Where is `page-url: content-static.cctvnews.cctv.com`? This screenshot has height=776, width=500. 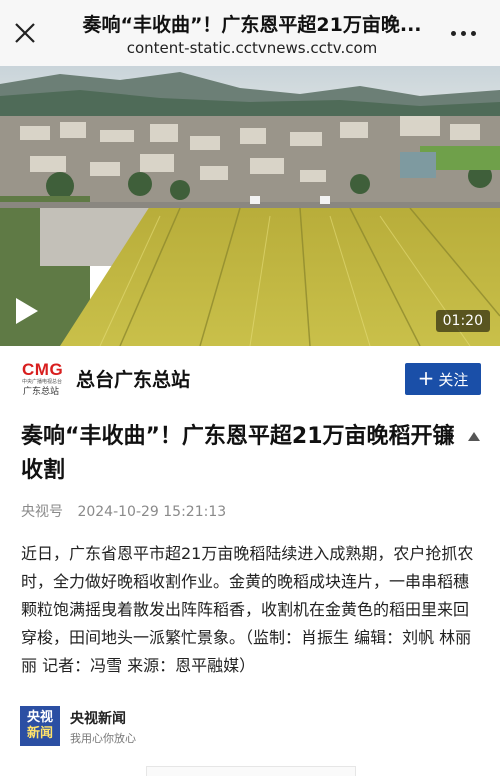 page-url: content-static.cctvnews.cctv.com is located at coordinates (252, 48).